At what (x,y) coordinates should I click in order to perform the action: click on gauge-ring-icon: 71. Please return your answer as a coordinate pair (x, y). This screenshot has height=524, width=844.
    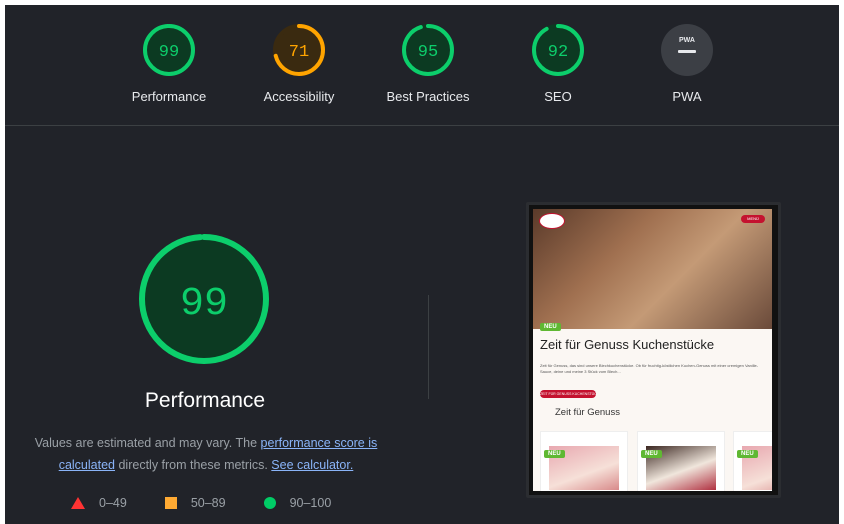
    Looking at the image, I should click on (299, 50).